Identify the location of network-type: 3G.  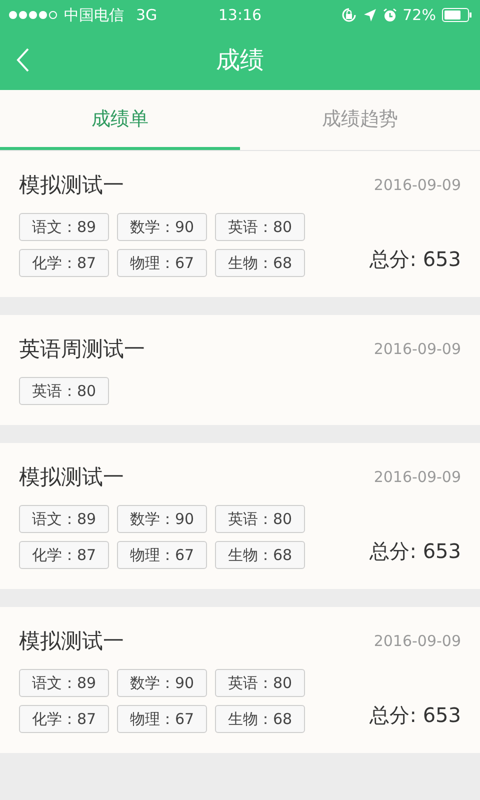
(147, 15).